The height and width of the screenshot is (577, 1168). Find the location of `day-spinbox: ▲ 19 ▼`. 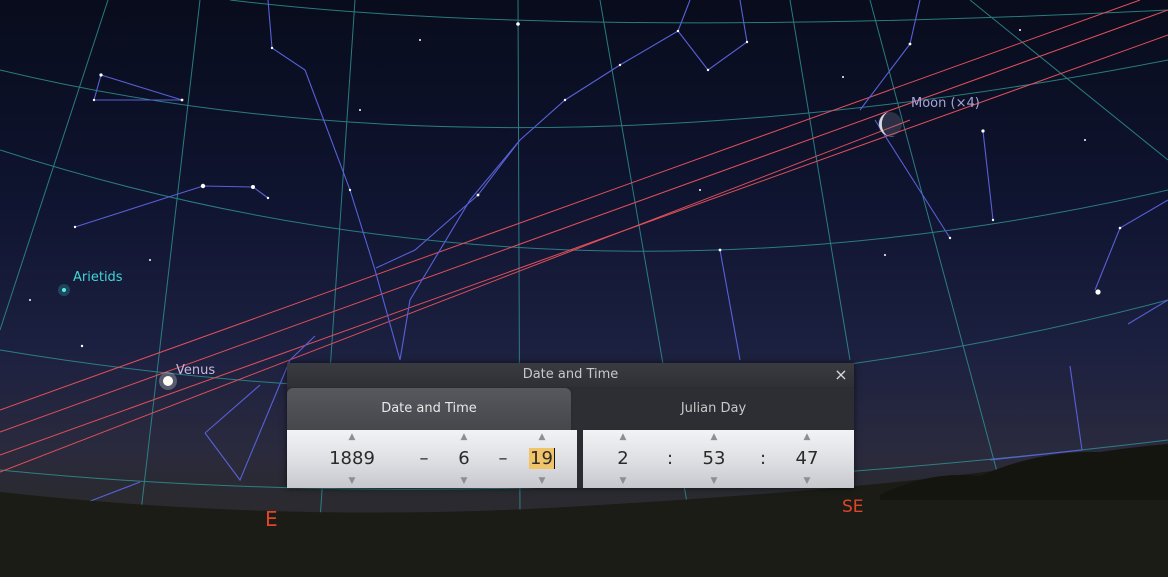

day-spinbox: ▲ 19 ▼ is located at coordinates (542, 459).